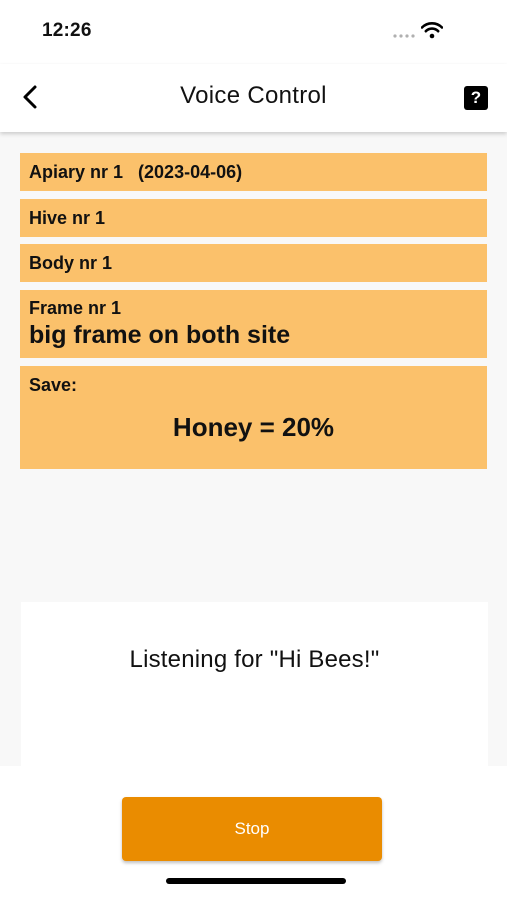 The height and width of the screenshot is (900, 507). What do you see at coordinates (404, 36) in the screenshot?
I see `signal-dots-icon` at bounding box center [404, 36].